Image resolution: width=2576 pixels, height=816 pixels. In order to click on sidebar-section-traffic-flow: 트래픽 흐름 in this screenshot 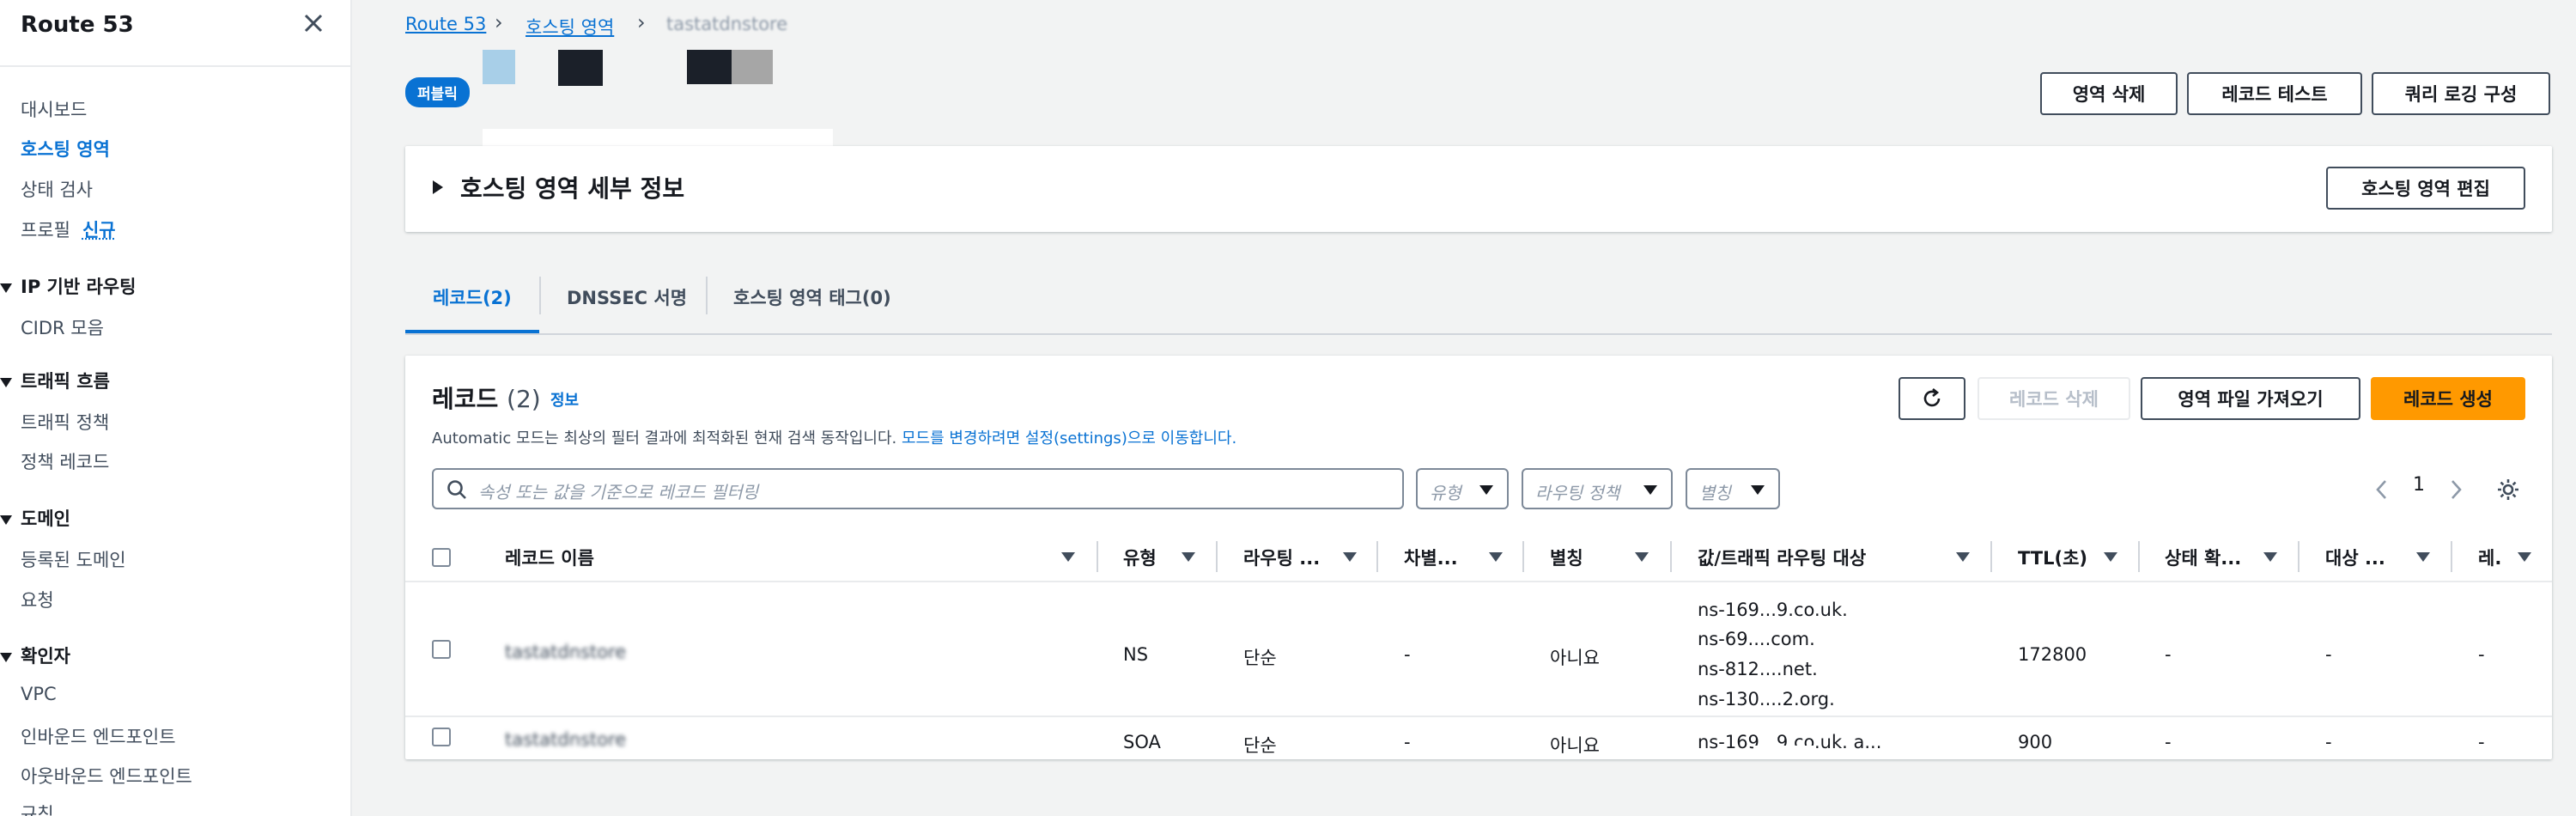, I will do `click(55, 381)`.